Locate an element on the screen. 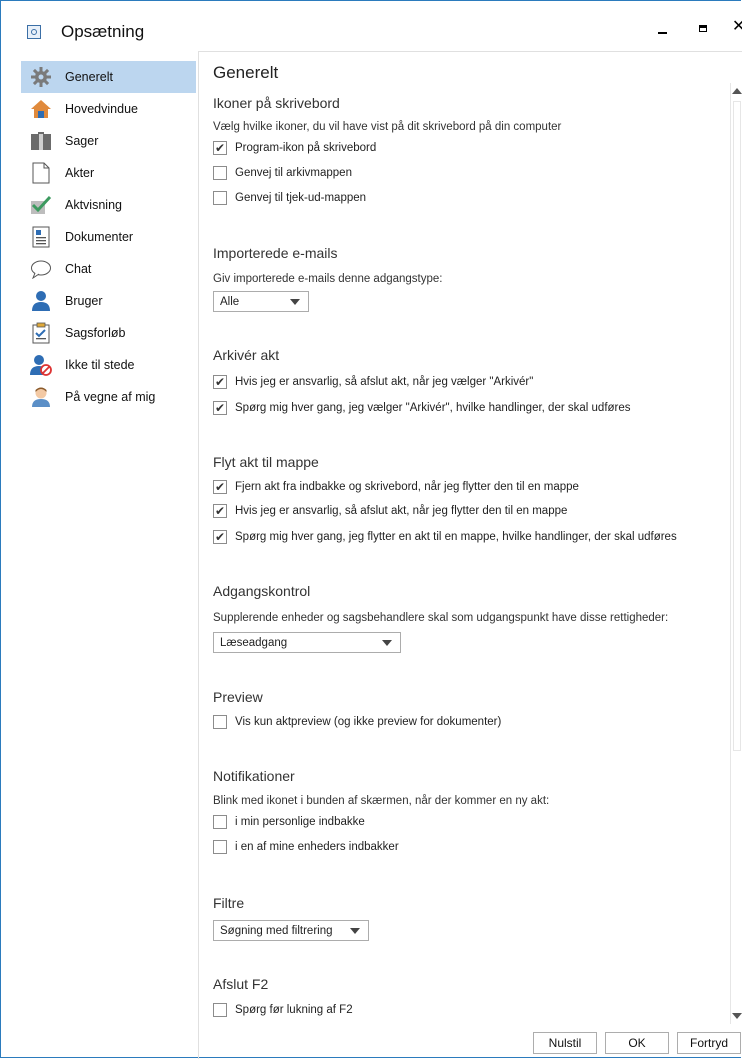  section-close-f2-heading: Afslut F2 is located at coordinates (241, 984).